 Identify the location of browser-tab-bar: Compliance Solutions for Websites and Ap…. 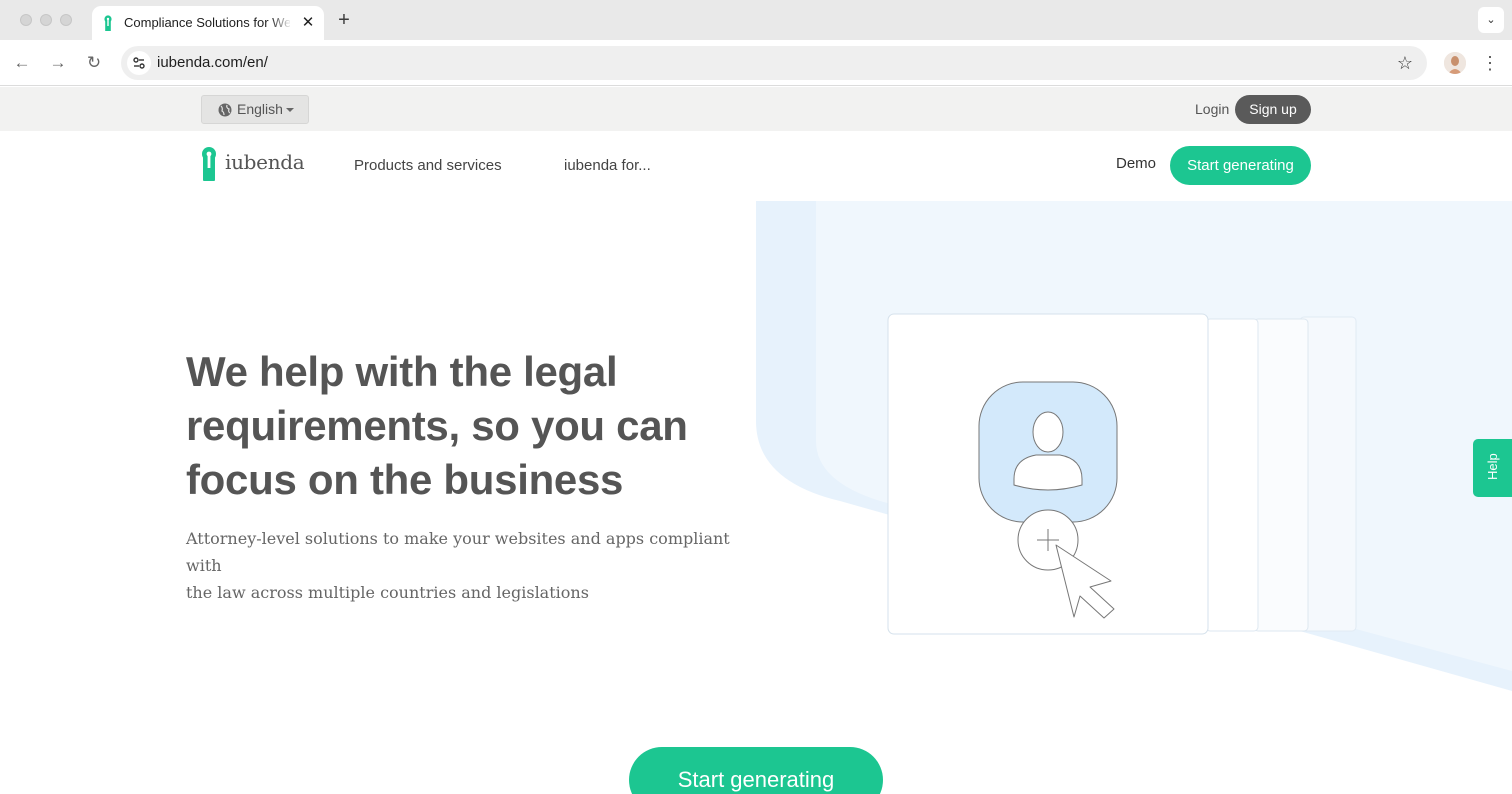
(756, 20).